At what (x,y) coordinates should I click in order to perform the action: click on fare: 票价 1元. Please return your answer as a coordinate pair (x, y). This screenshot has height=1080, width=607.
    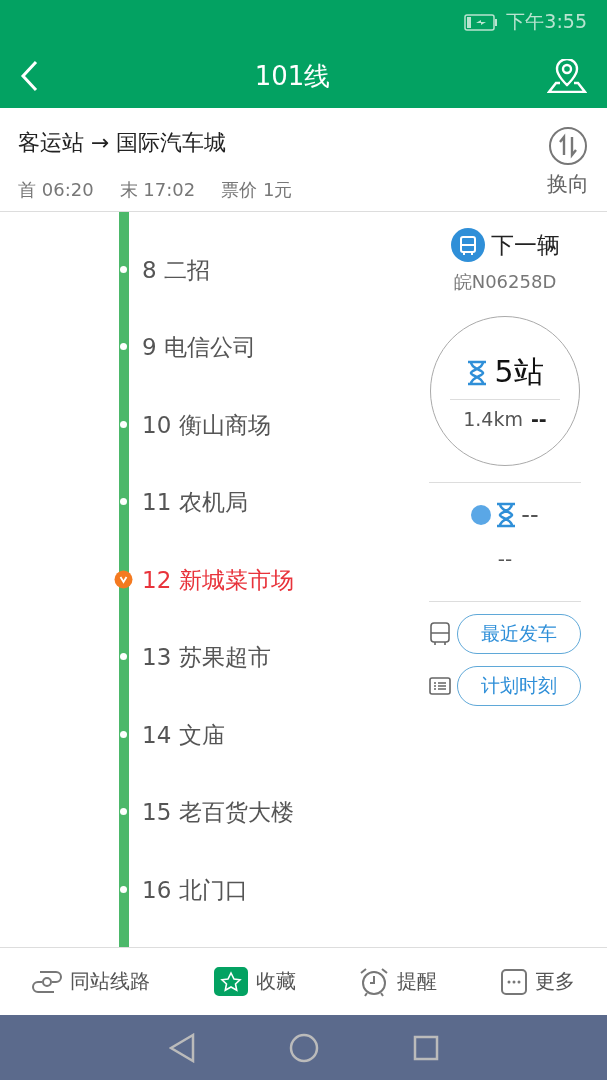
    Looking at the image, I should click on (257, 190).